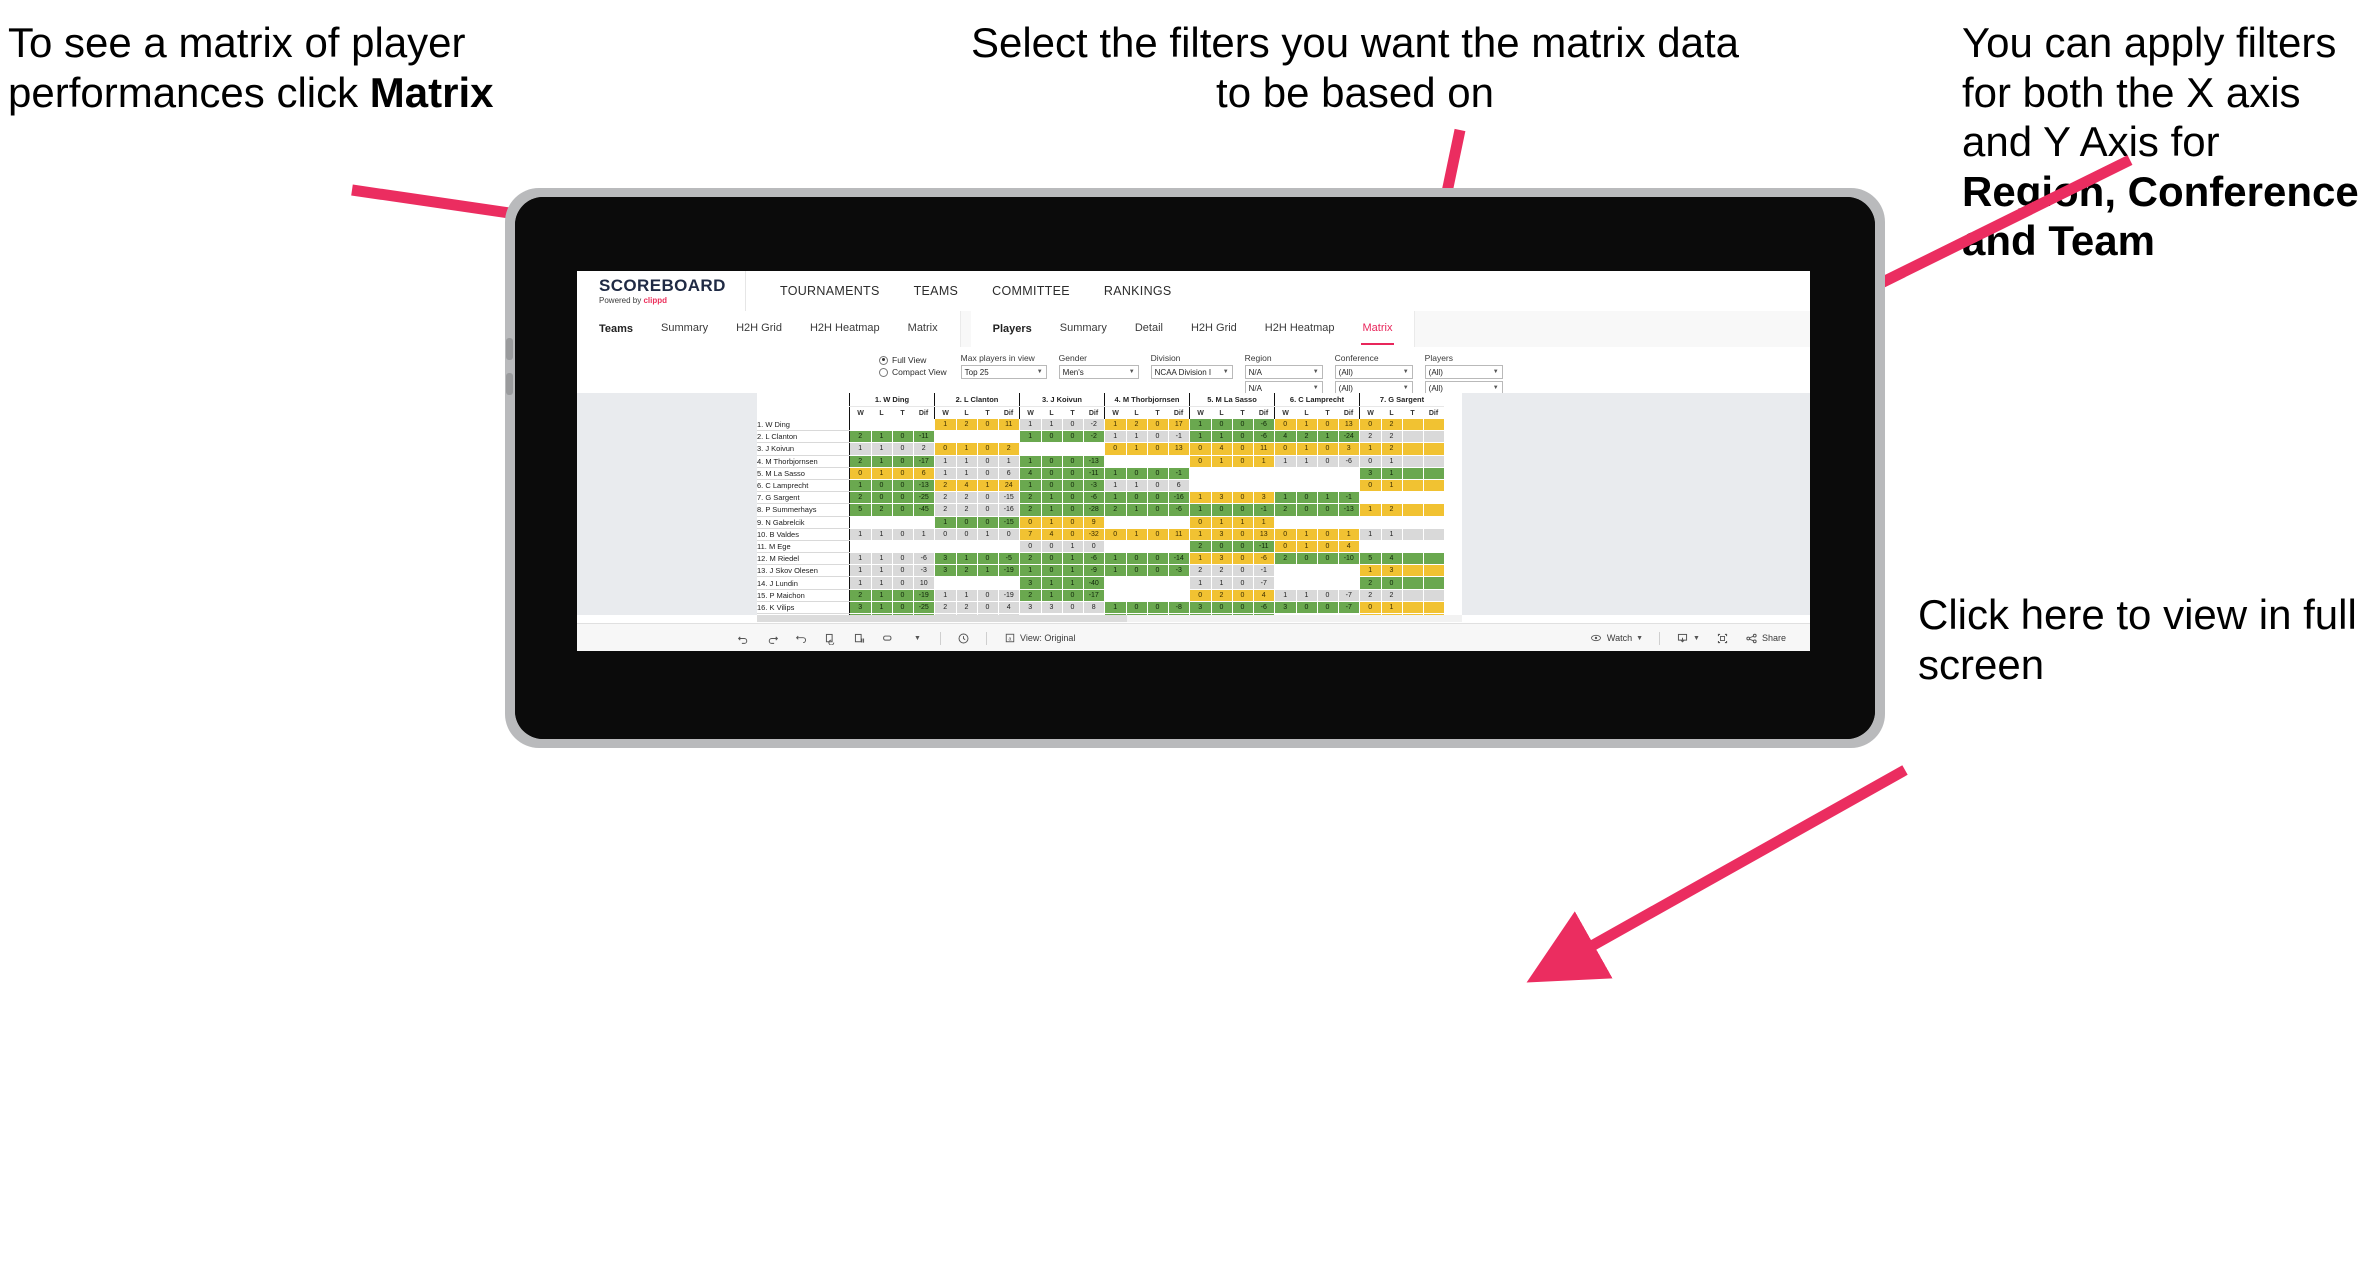 The height and width of the screenshot is (1280, 2378). What do you see at coordinates (924, 461) in the screenshot?
I see `matrix-cell: -17` at bounding box center [924, 461].